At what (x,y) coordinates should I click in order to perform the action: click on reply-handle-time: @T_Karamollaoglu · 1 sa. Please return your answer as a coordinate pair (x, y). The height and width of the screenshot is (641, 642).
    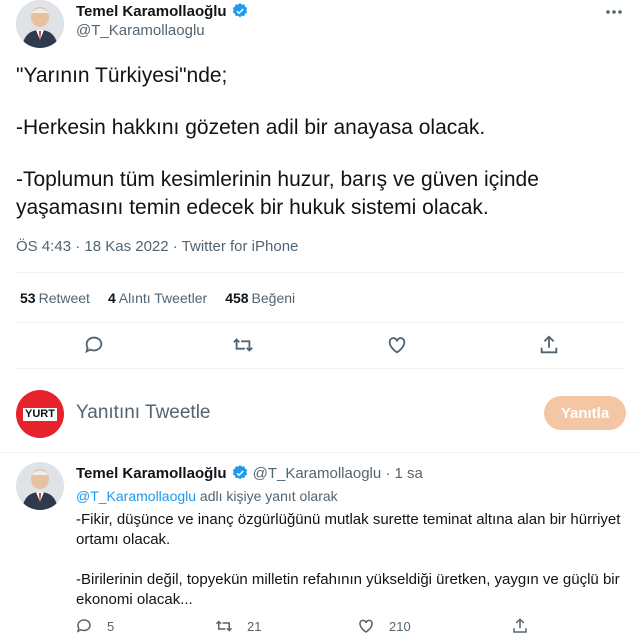
    Looking at the image, I should click on (338, 473).